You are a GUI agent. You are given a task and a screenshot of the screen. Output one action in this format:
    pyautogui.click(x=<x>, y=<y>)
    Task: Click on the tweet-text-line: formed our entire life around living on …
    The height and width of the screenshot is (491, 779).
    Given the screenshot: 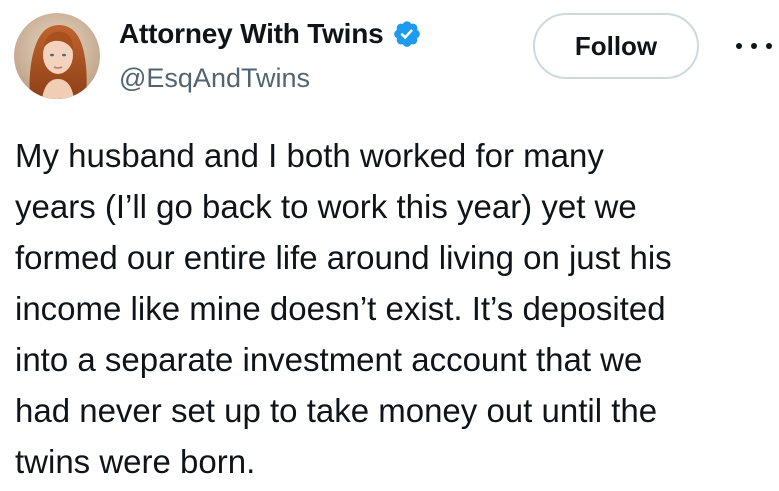 What is the action you would take?
    pyautogui.click(x=343, y=257)
    